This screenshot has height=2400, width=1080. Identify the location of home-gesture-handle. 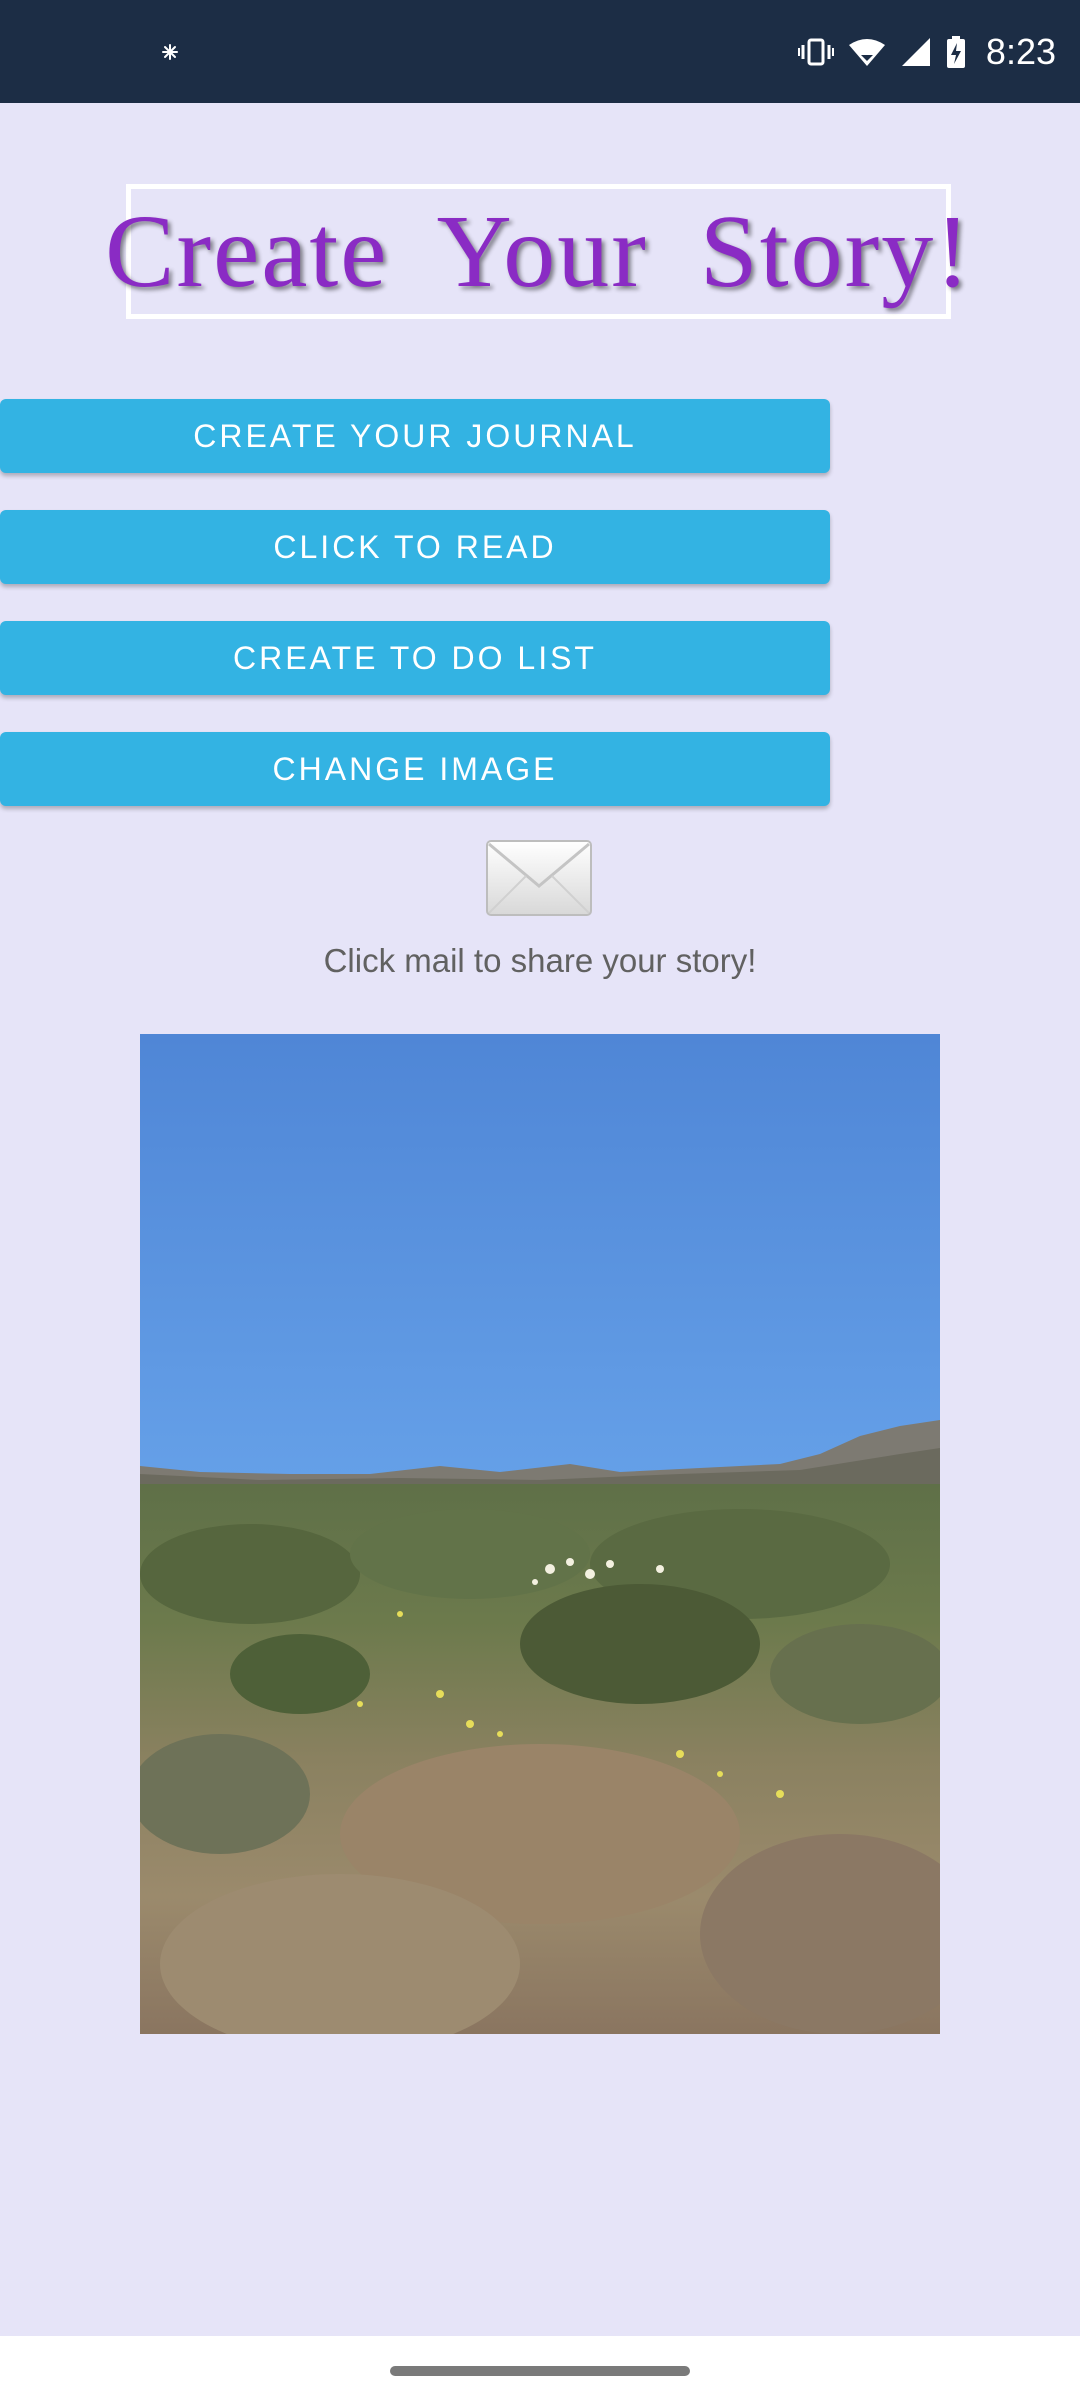
(540, 2371).